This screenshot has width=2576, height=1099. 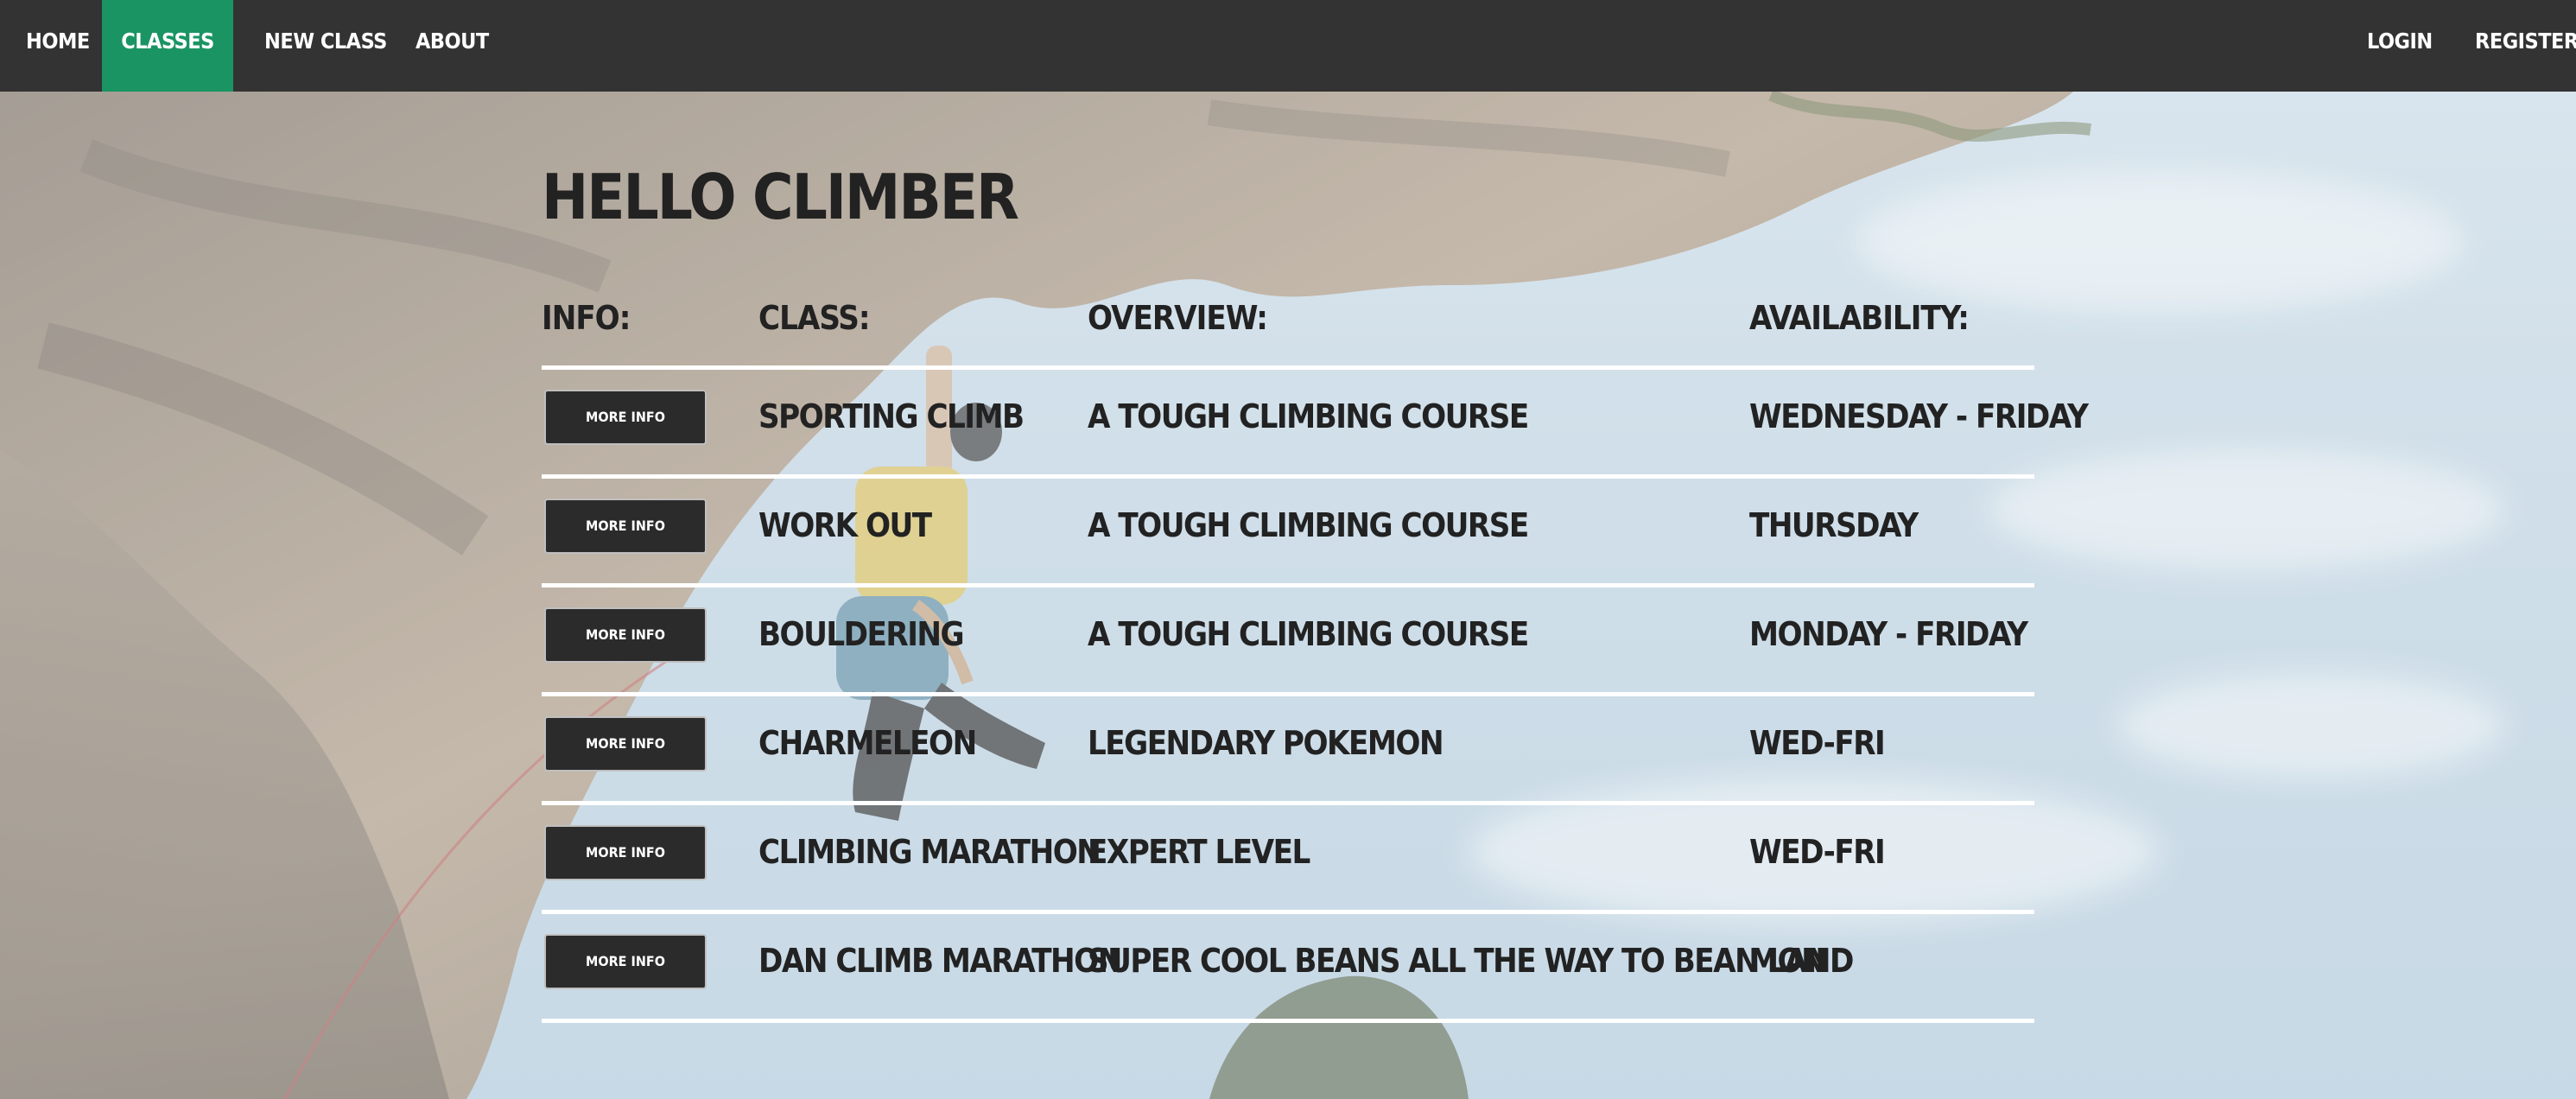 What do you see at coordinates (325, 46) in the screenshot?
I see `nav-new-class-link: NEW CLASS` at bounding box center [325, 46].